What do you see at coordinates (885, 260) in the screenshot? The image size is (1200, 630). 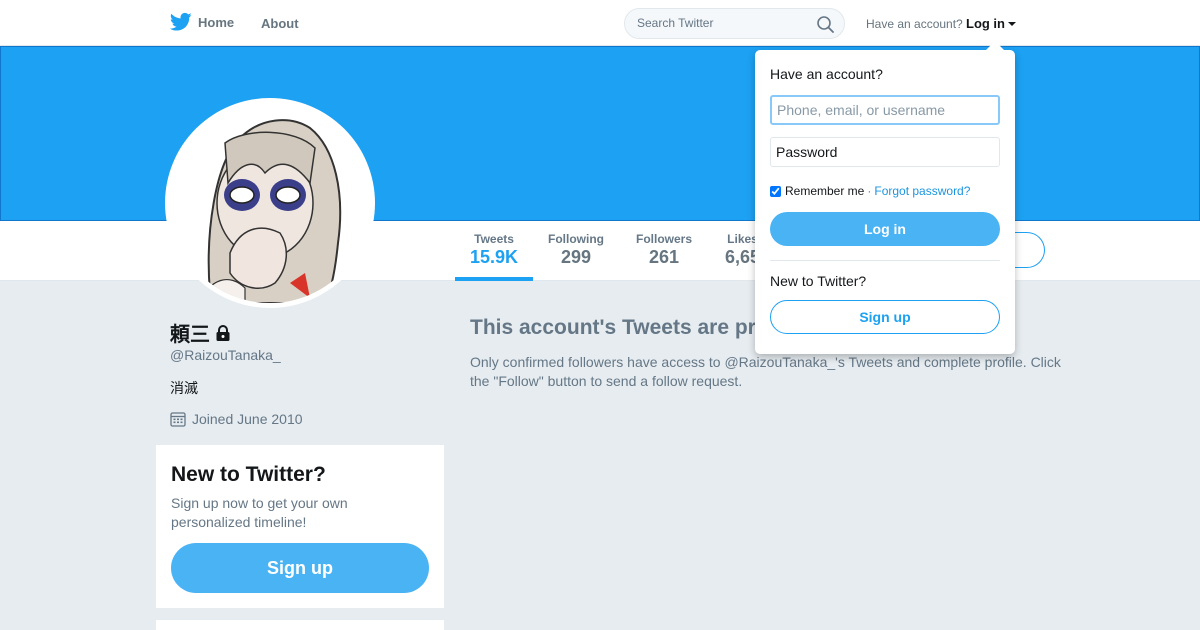 I see `divider` at bounding box center [885, 260].